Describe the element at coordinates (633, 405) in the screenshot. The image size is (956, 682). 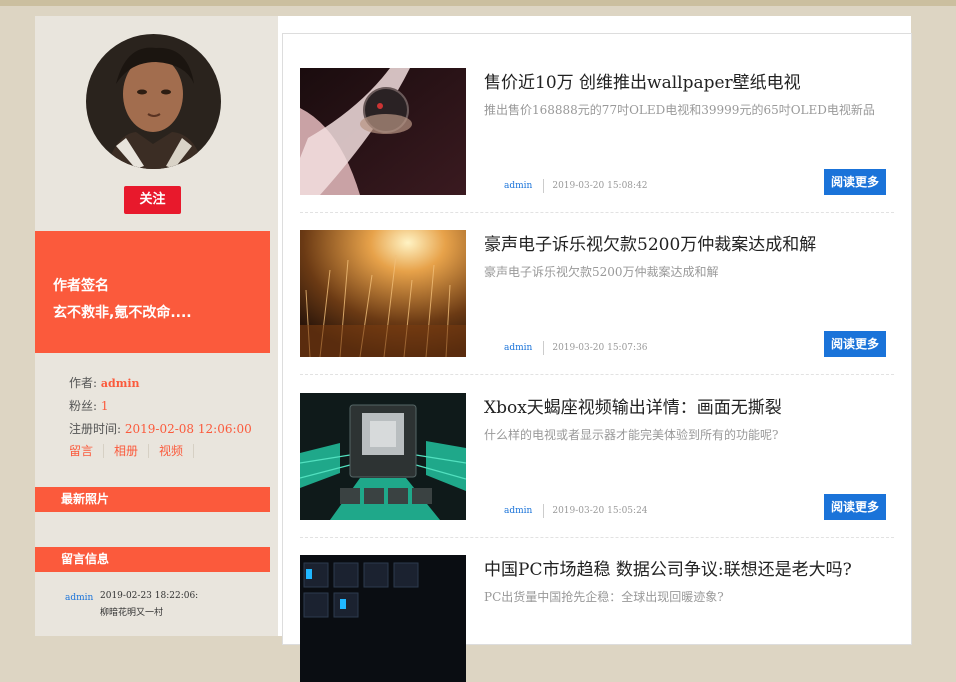
I see `article-title: Xbox天蝎座视频输出详情：画面无撕裂` at that location.